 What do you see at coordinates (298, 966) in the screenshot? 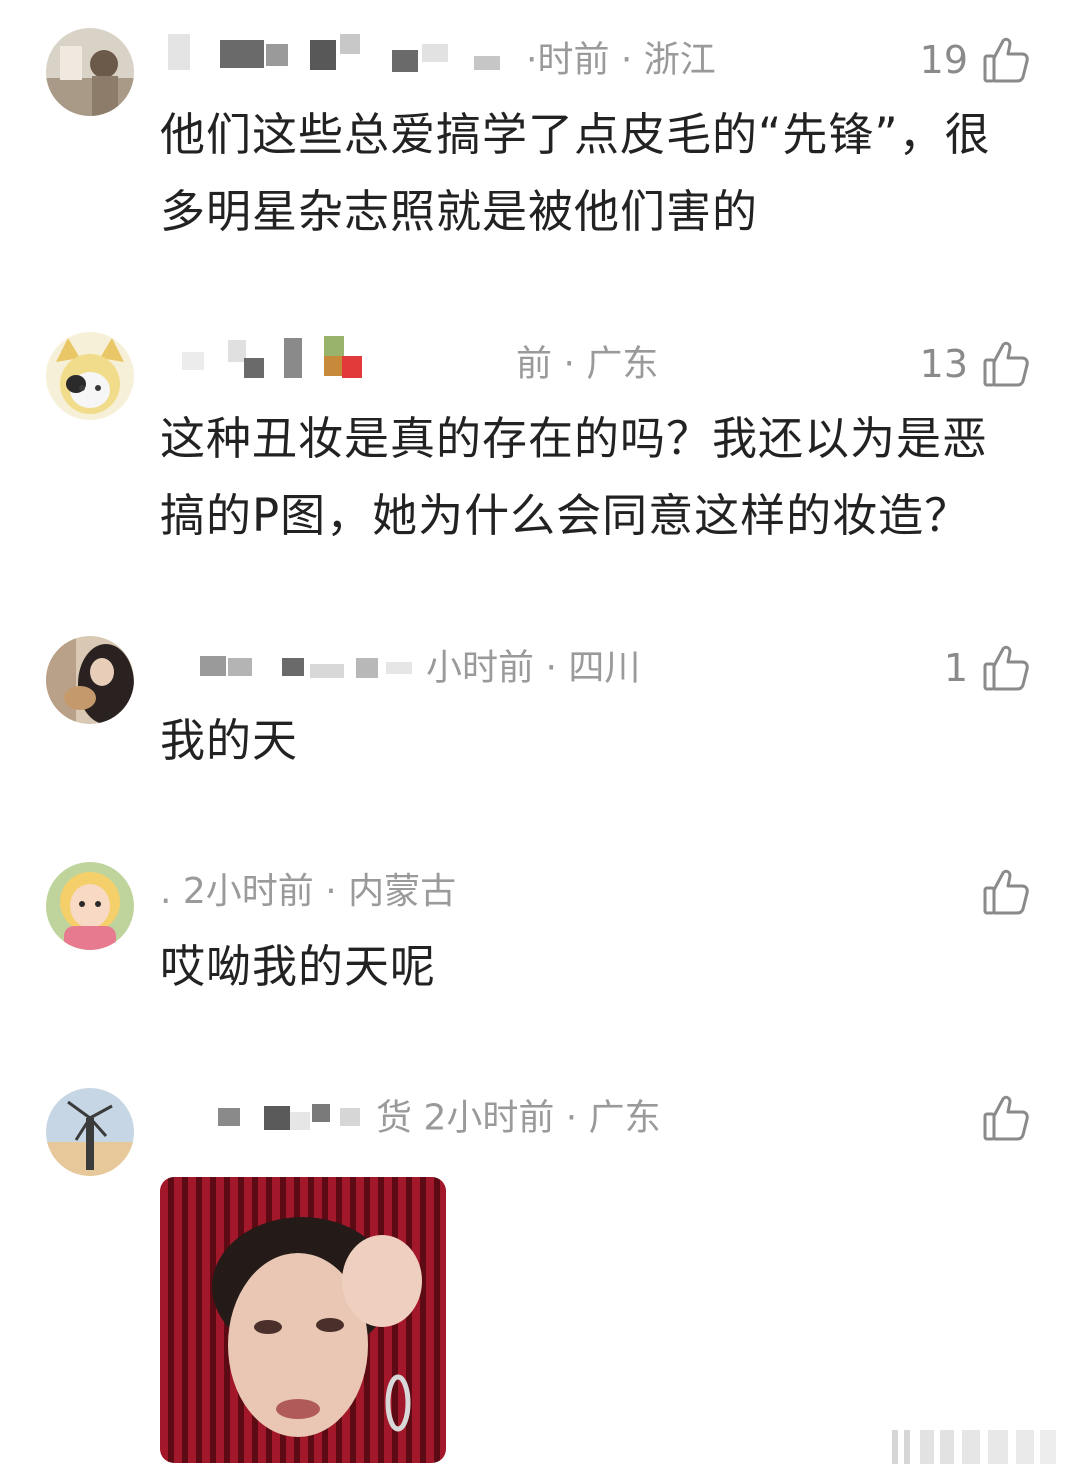
I see `comment-text: 哎呦我的天呢` at bounding box center [298, 966].